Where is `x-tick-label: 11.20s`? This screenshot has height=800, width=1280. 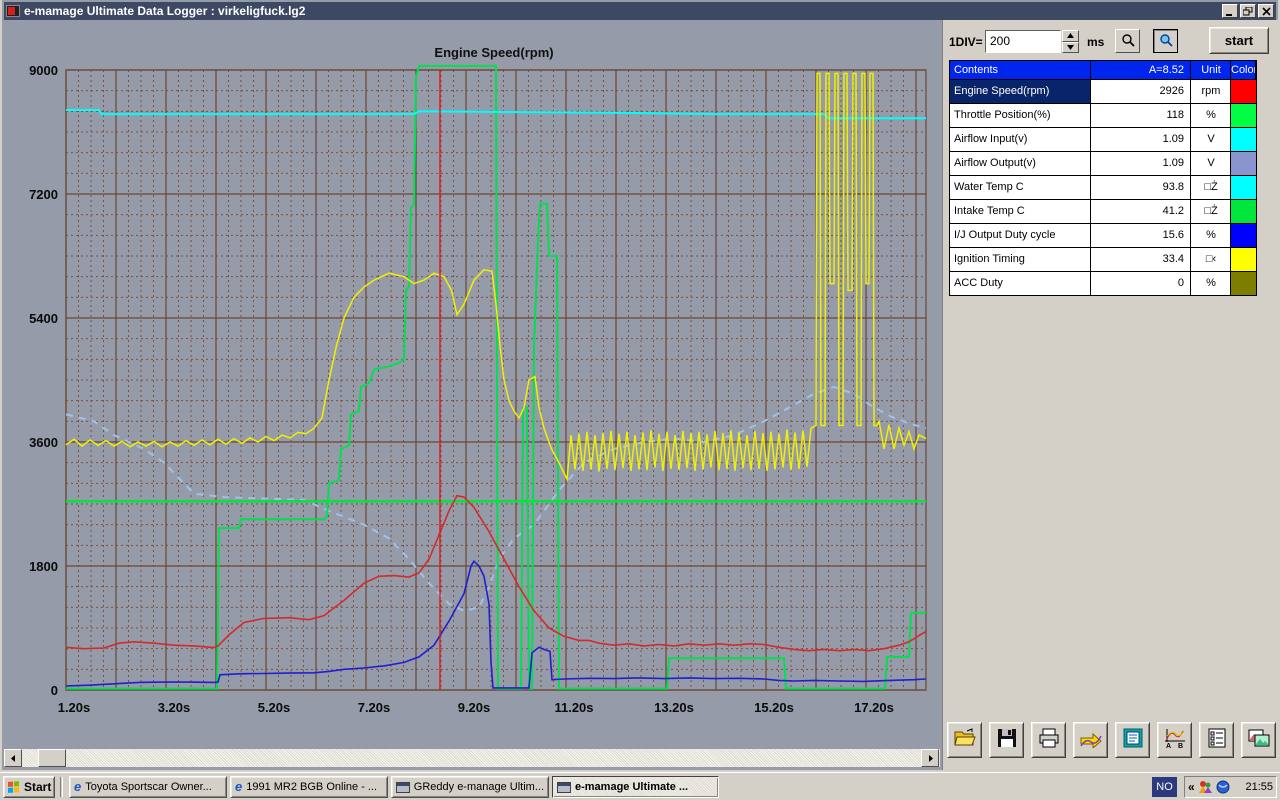 x-tick-label: 11.20s is located at coordinates (573, 707).